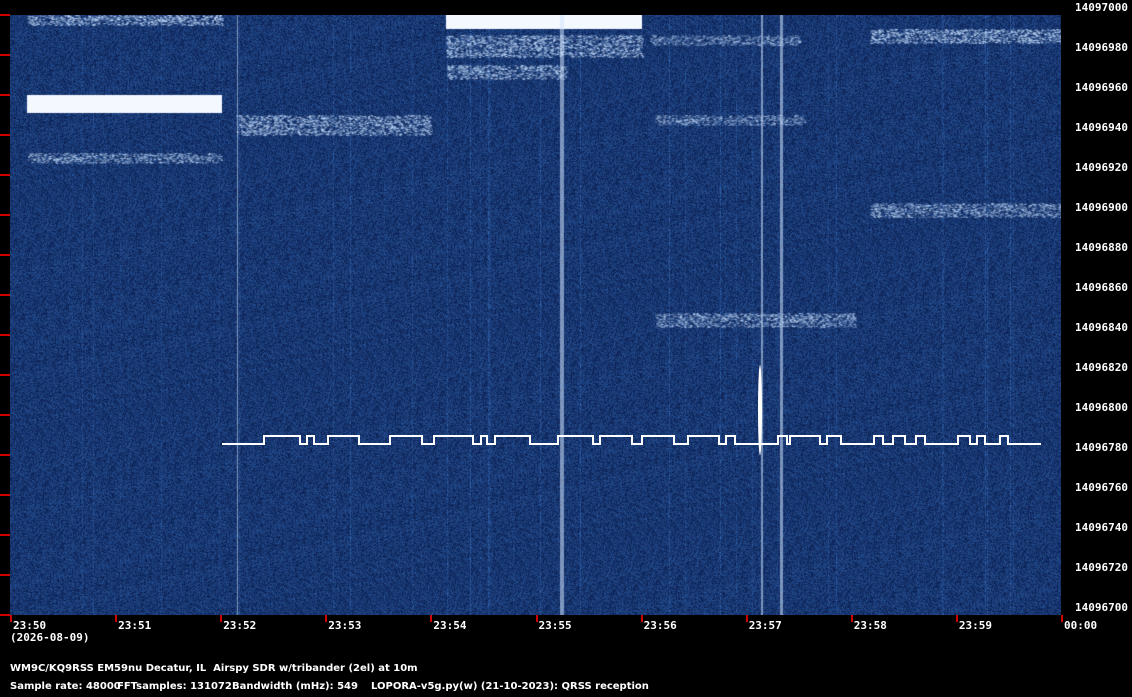  I want to click on frequency-label: 14096980, so click(1101, 47).